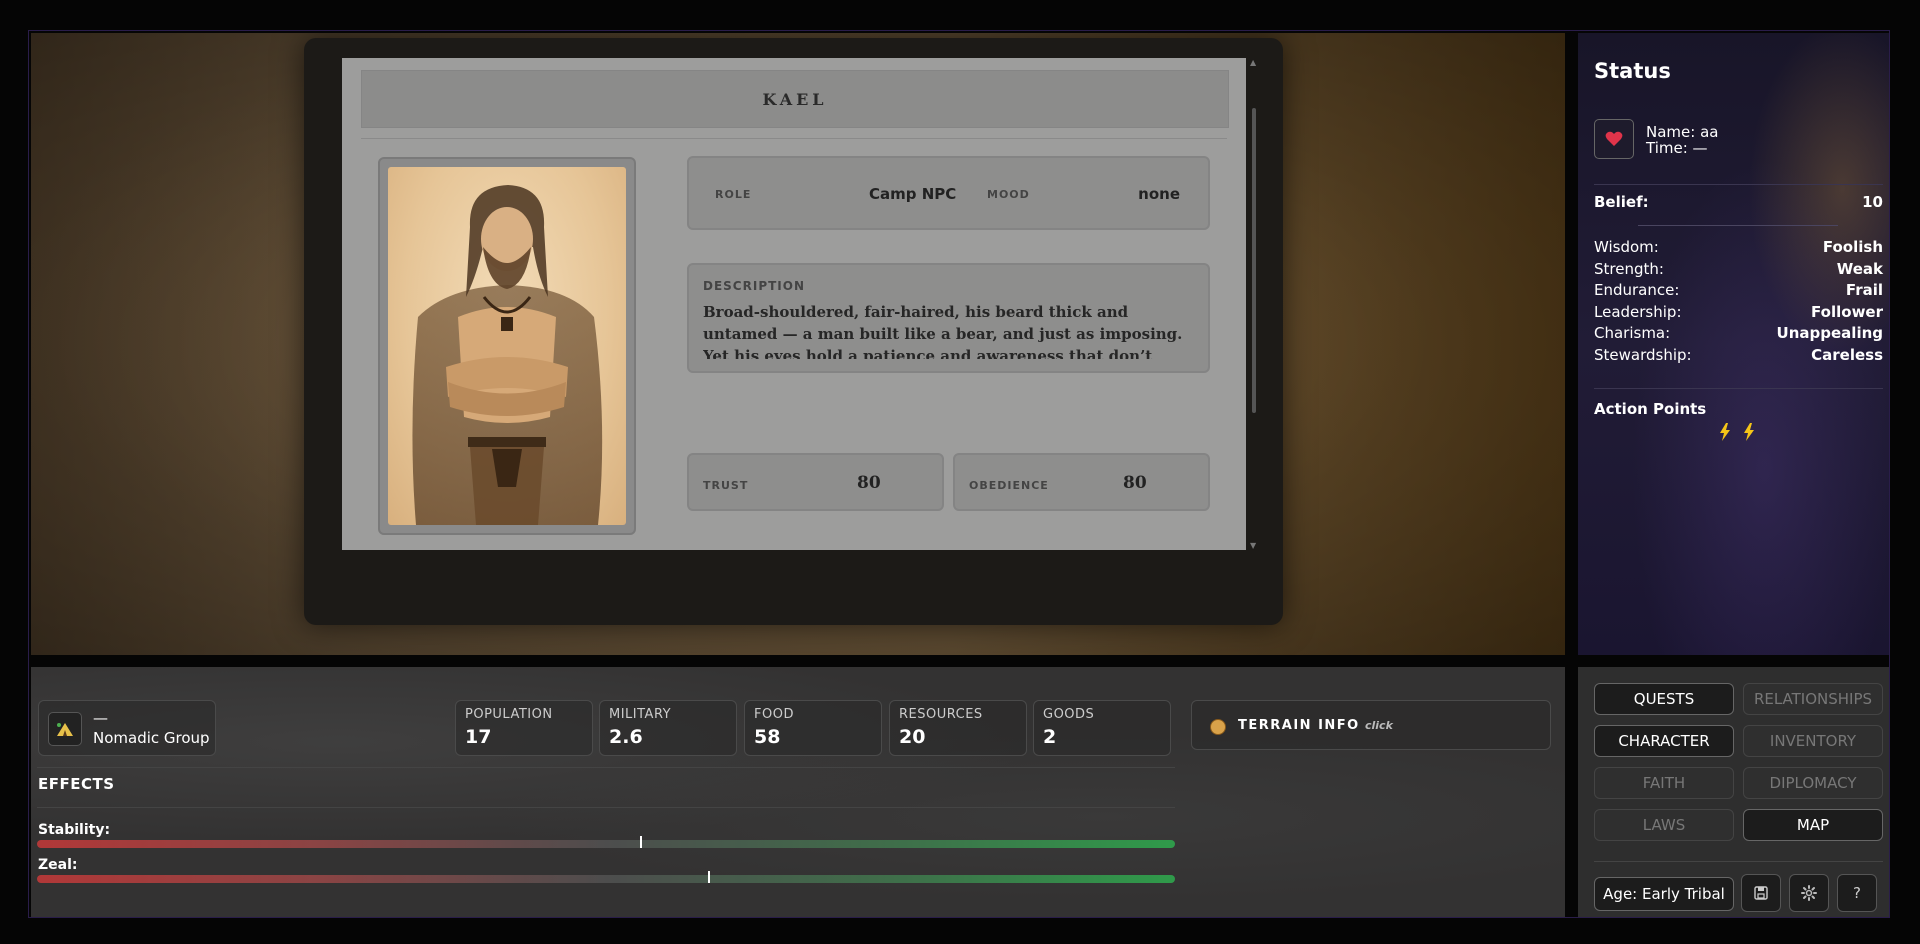  What do you see at coordinates (869, 483) in the screenshot?
I see `trust-value: 80` at bounding box center [869, 483].